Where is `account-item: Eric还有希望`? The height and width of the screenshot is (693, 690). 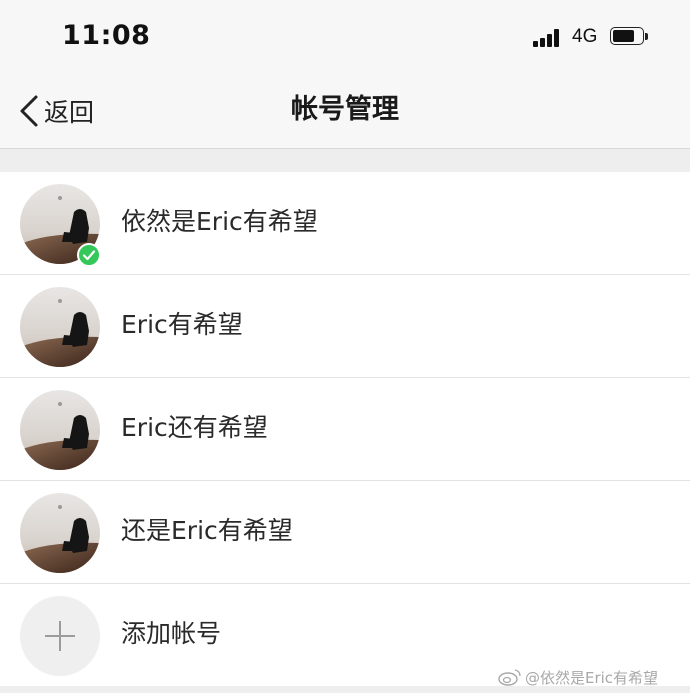 account-item: Eric还有希望 is located at coordinates (345, 429).